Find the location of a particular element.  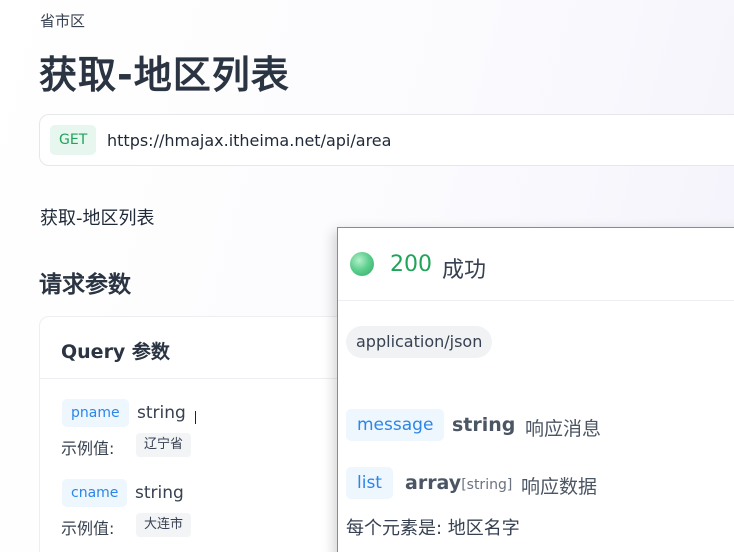

status-text: 成功 is located at coordinates (464, 270).